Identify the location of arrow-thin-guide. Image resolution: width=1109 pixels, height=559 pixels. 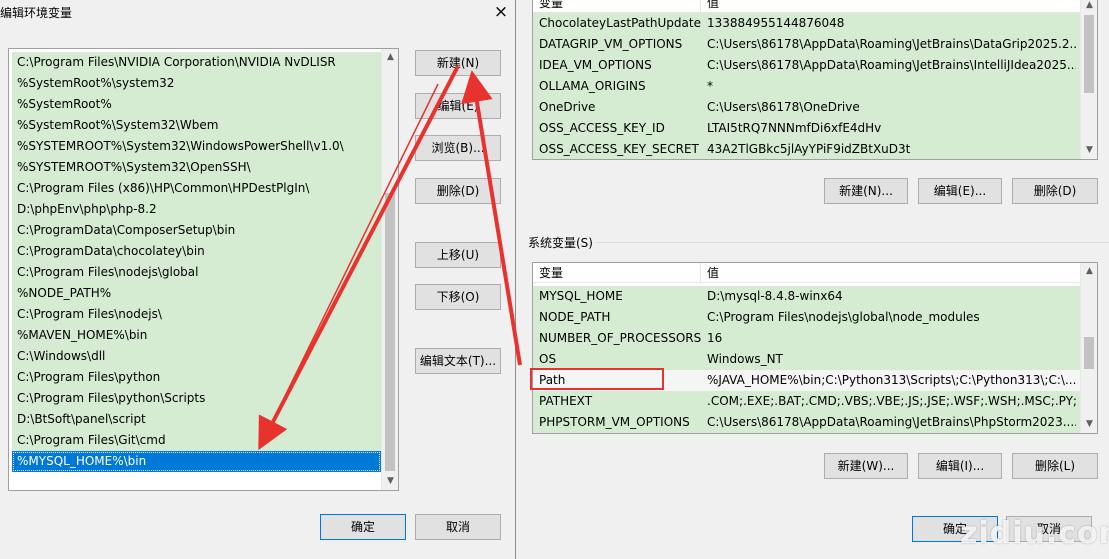
(350, 263).